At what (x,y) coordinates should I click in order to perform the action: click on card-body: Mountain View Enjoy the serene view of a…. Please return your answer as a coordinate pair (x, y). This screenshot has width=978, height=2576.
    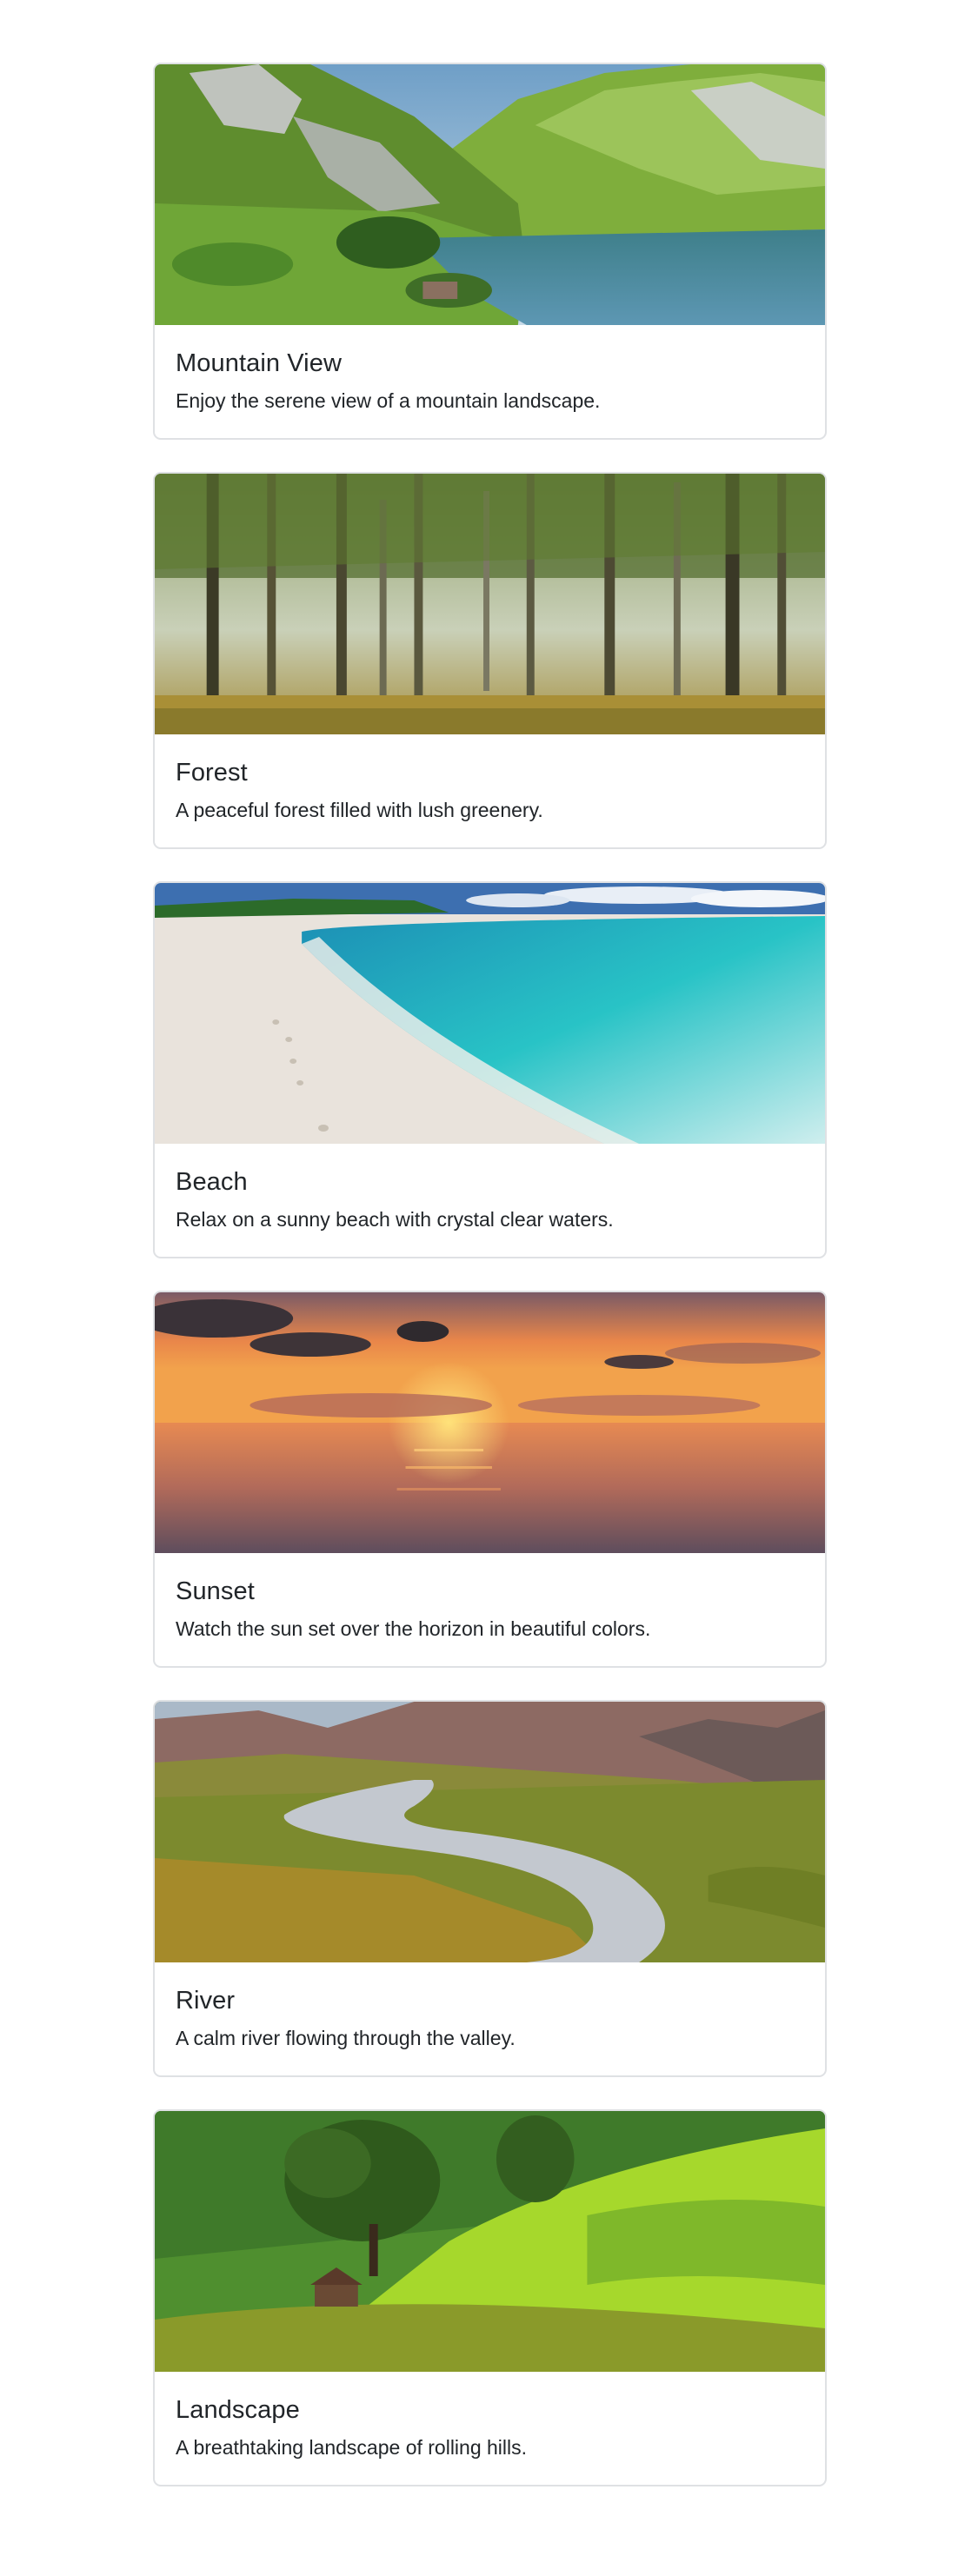
    Looking at the image, I should click on (490, 369).